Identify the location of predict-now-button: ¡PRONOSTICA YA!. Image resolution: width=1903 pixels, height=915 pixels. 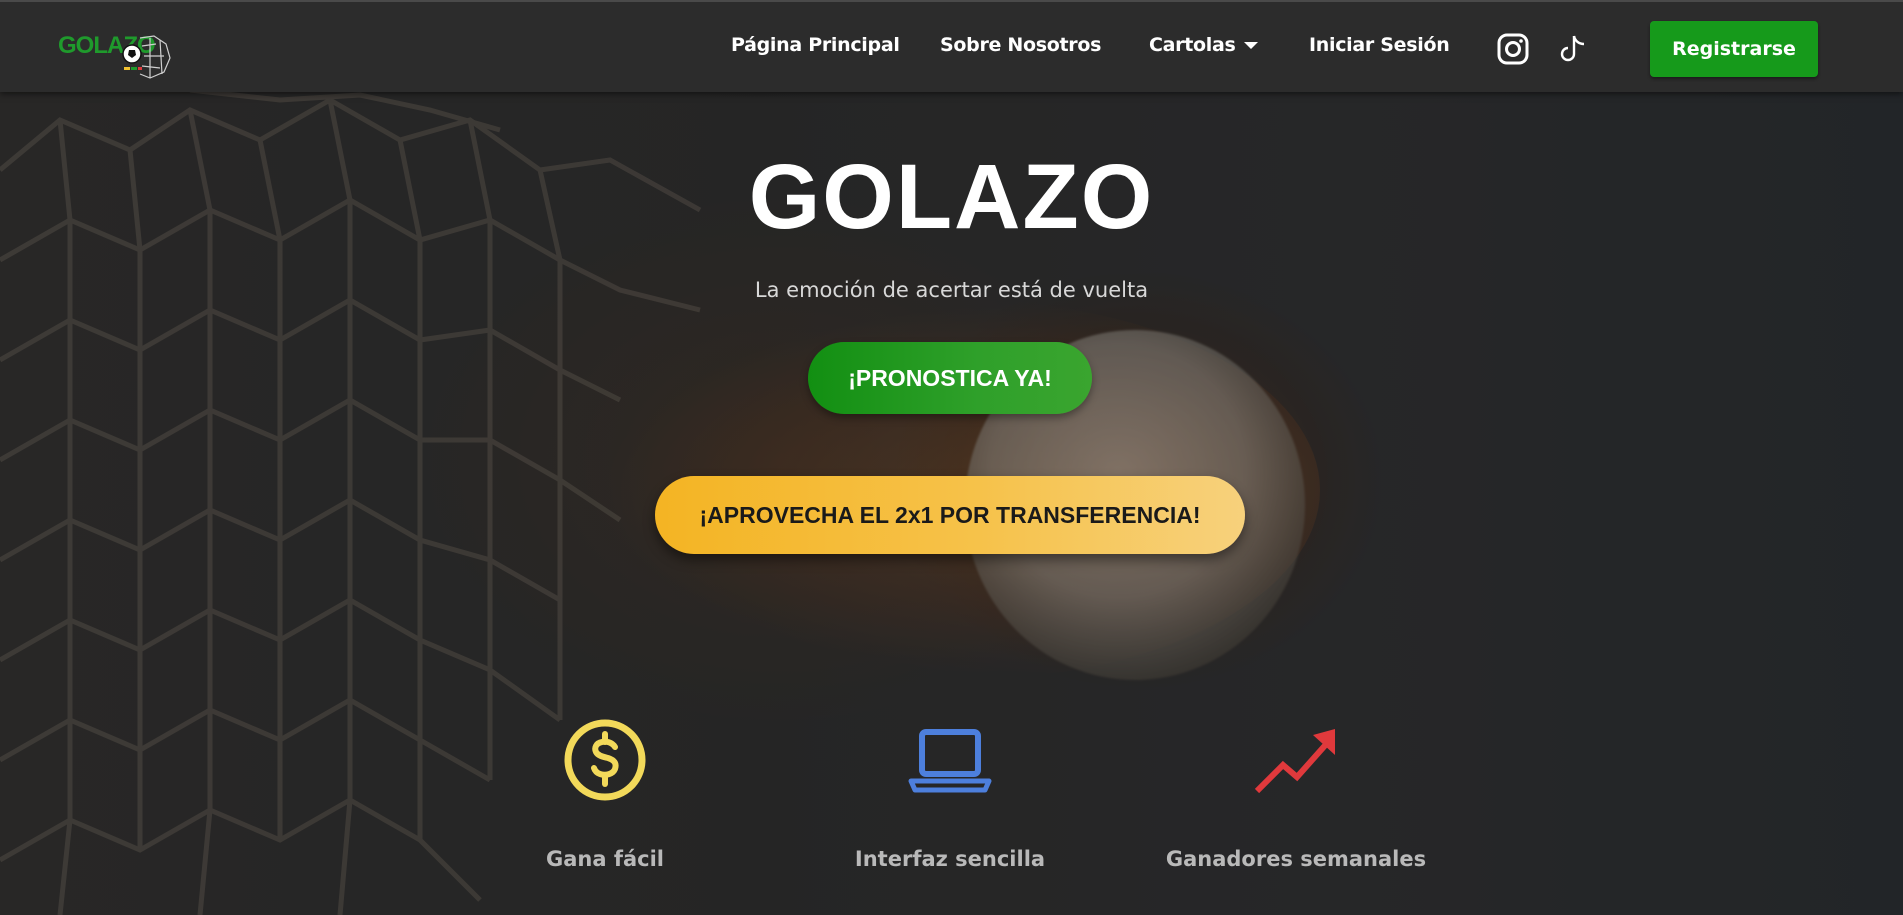
(950, 378).